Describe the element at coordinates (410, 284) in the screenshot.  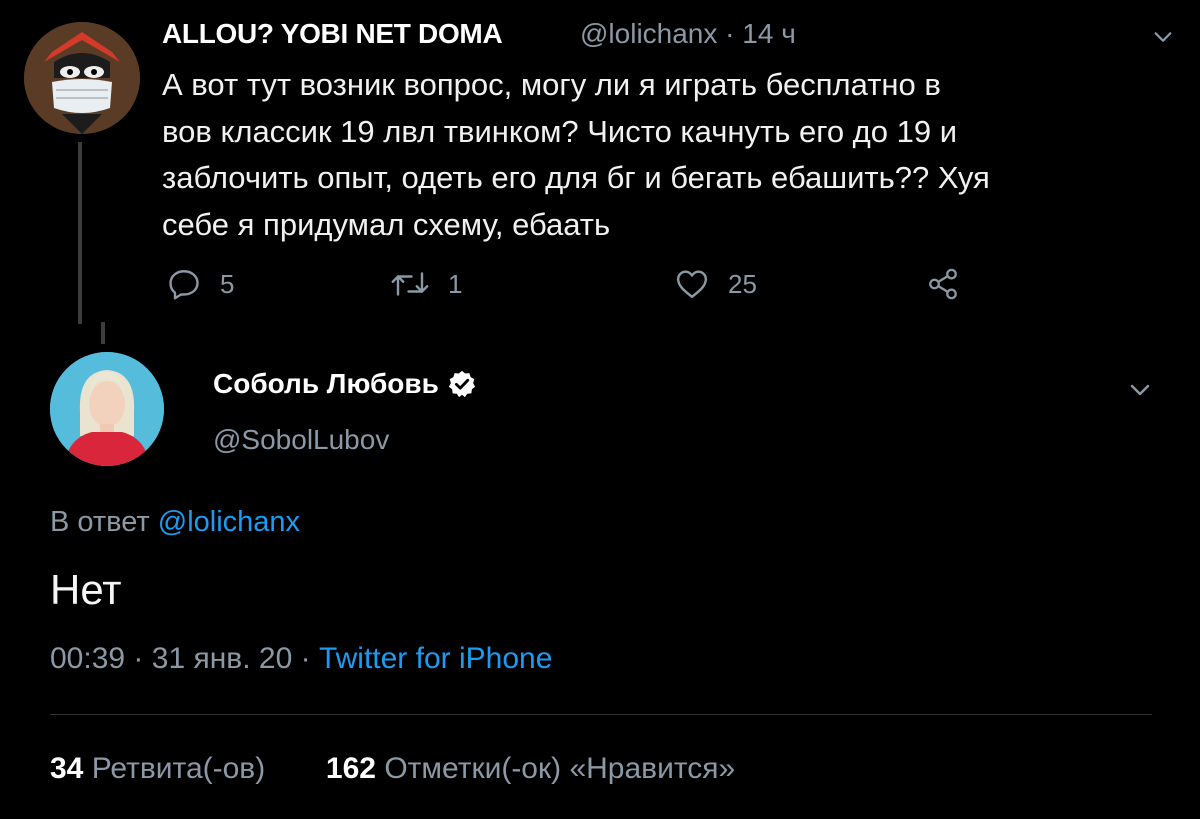
I see `retweet-icon` at that location.